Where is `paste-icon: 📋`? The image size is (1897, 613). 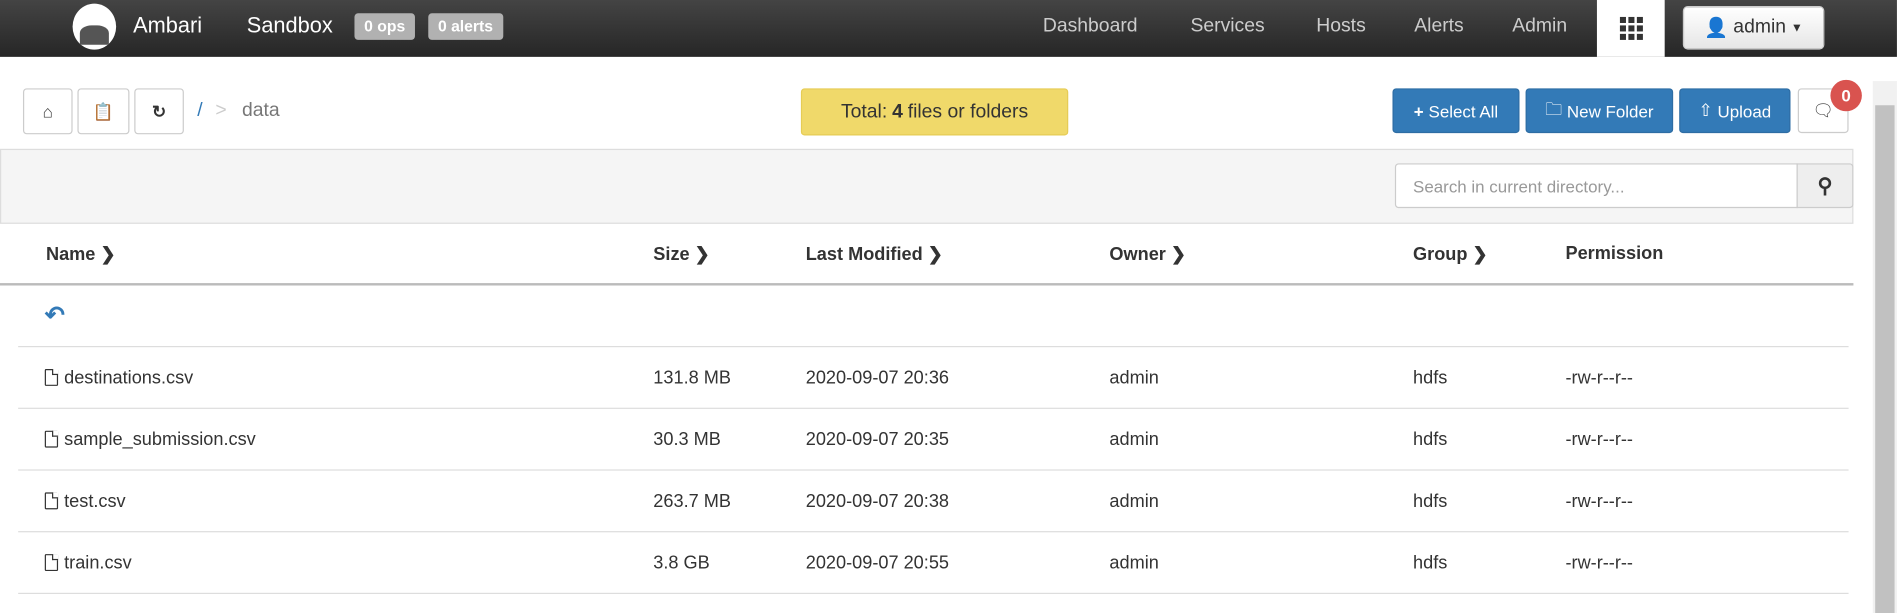 paste-icon: 📋 is located at coordinates (103, 111).